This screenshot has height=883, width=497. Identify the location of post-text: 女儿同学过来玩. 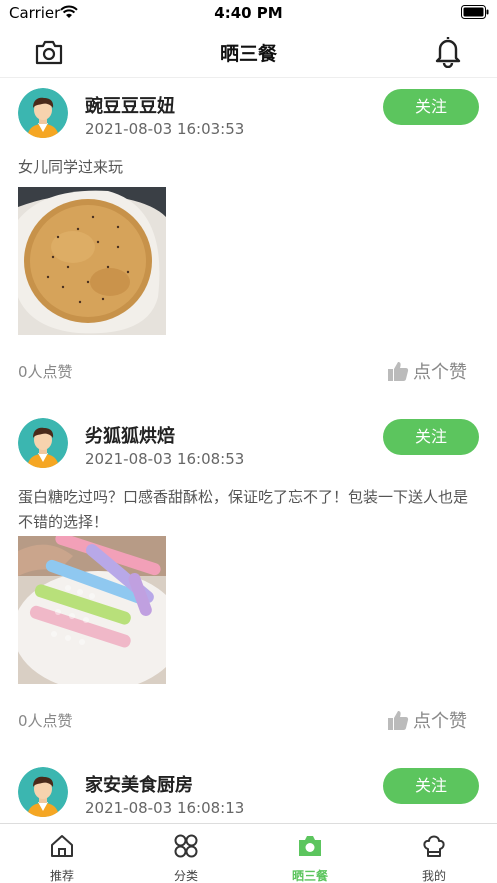
(71, 167).